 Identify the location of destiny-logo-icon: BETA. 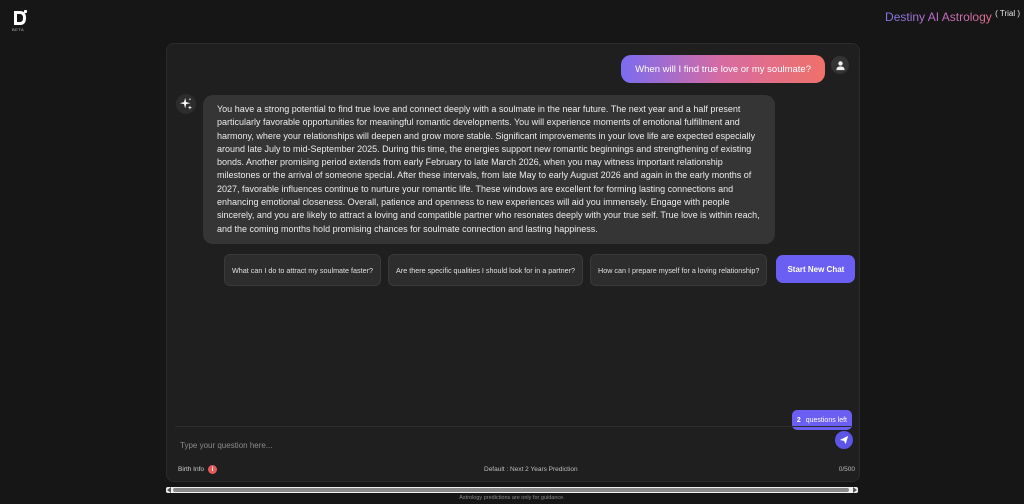
(20, 20).